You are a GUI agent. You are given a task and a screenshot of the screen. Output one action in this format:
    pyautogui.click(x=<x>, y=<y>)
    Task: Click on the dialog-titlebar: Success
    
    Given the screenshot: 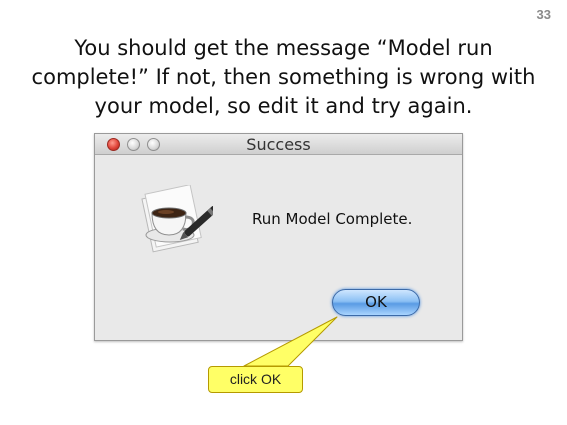 What is the action you would take?
    pyautogui.click(x=278, y=144)
    